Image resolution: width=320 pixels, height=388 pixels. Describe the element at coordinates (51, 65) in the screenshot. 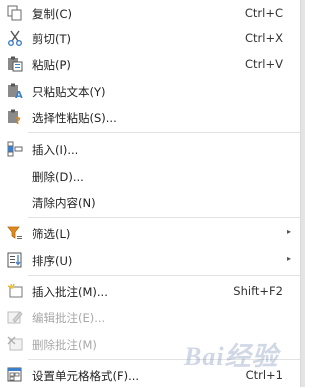

I see `menu-item-label: 粘贴(P)` at that location.